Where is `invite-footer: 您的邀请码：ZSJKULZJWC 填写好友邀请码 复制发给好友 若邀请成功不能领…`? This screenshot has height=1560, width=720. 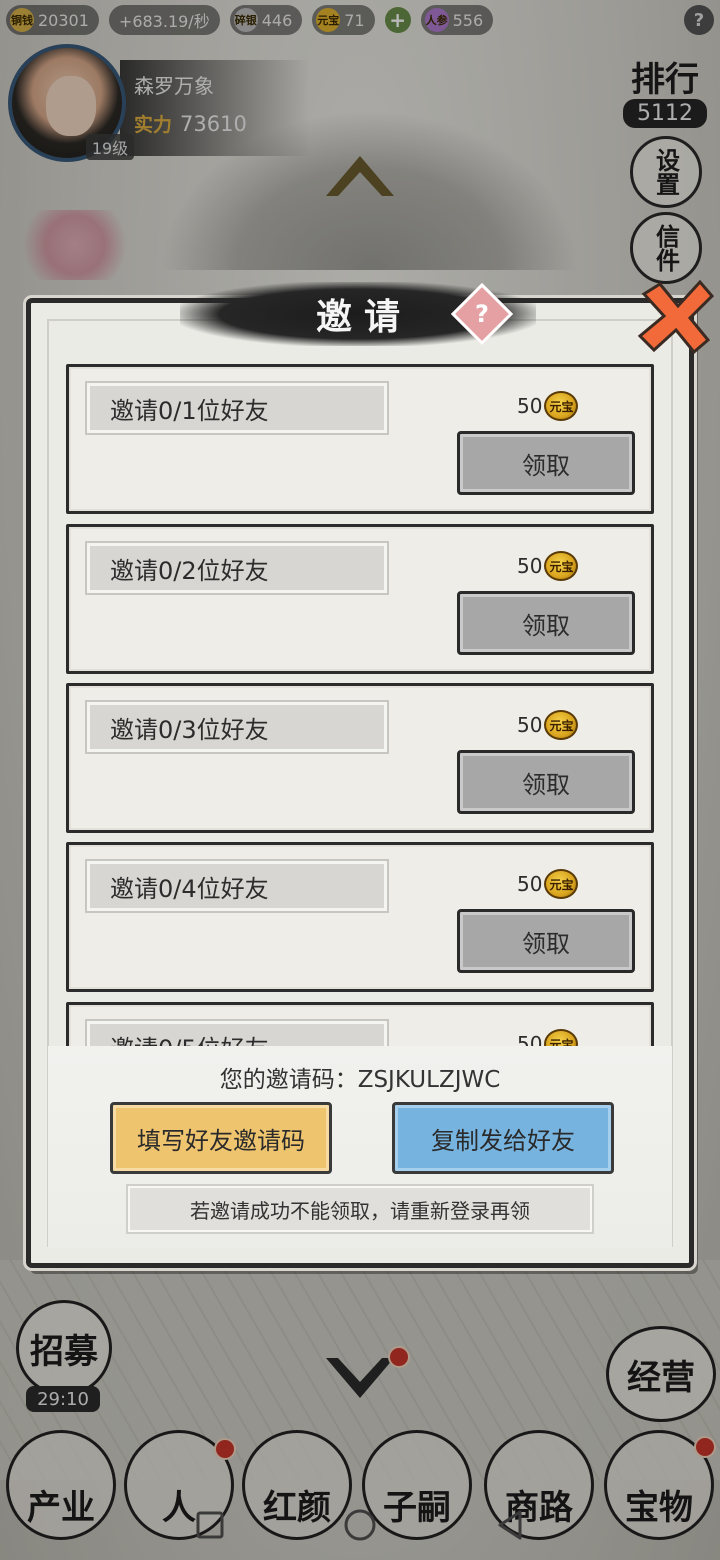
invite-footer: 您的邀请码：ZSJKULZJWC 填写好友邀请码 复制发给好友 若邀请成功不能领… is located at coordinates (360, 1147).